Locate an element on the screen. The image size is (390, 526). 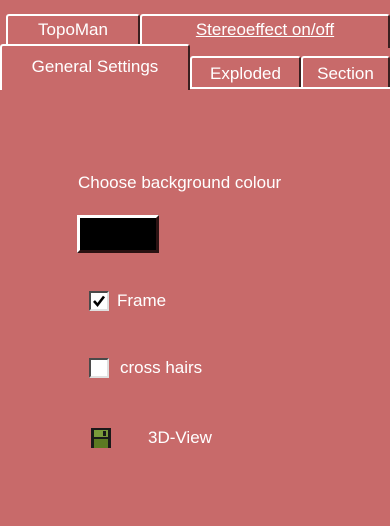
panel-top-edge is located at coordinates (290, 88).